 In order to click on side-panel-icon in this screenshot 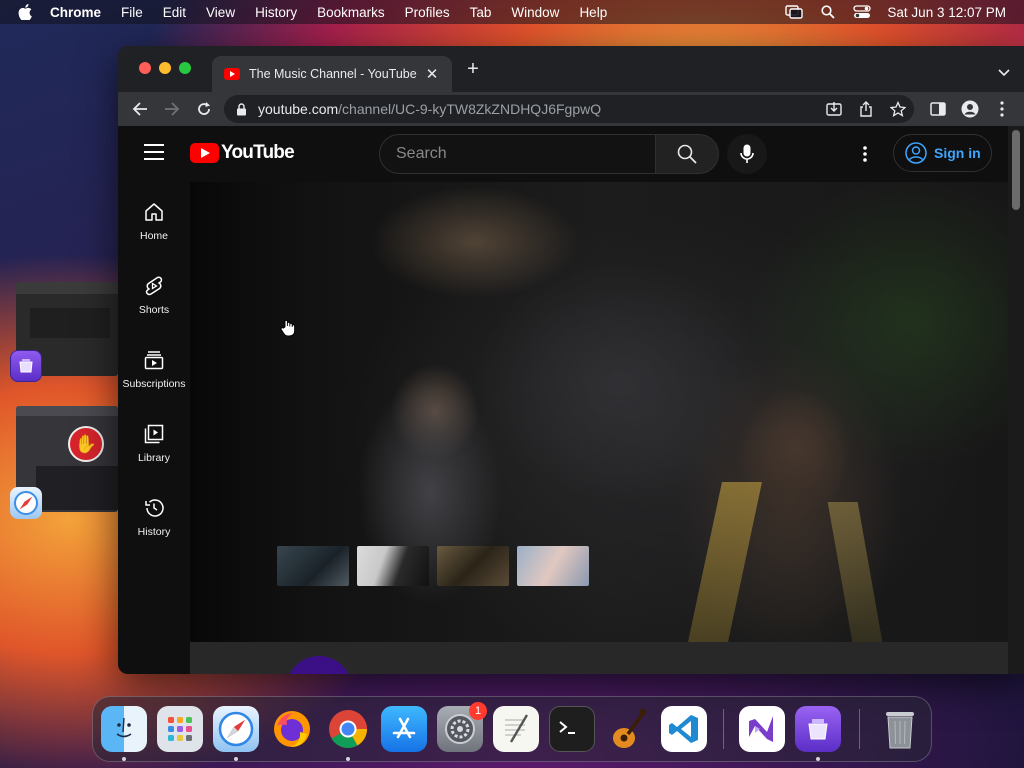, I will do `click(938, 109)`.